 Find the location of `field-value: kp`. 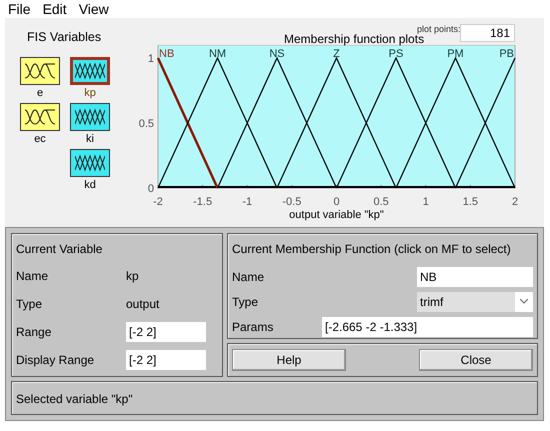

field-value: kp is located at coordinates (132, 276).